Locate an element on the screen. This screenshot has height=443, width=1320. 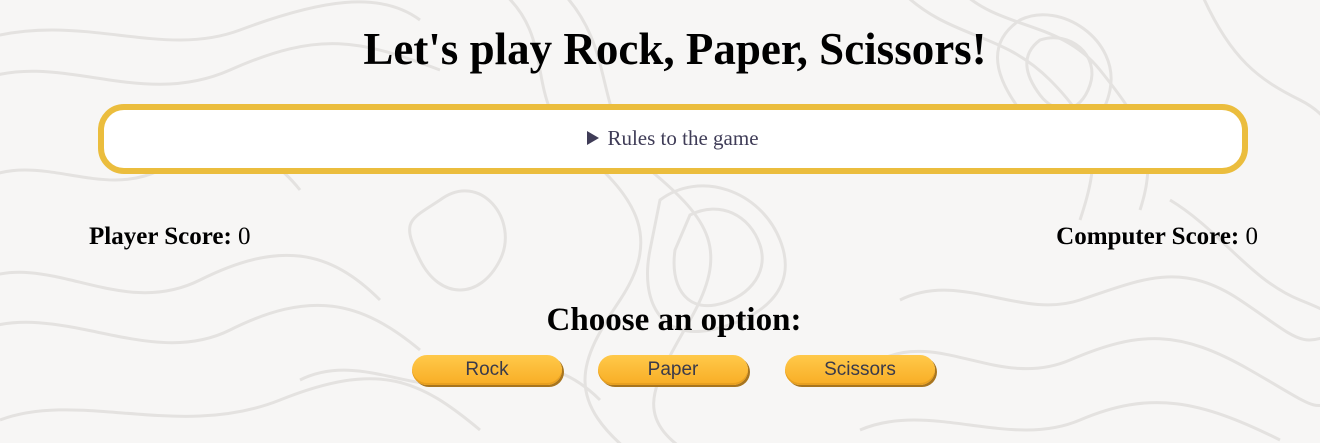
rules-summary-label: Rules to the game is located at coordinates (683, 138).